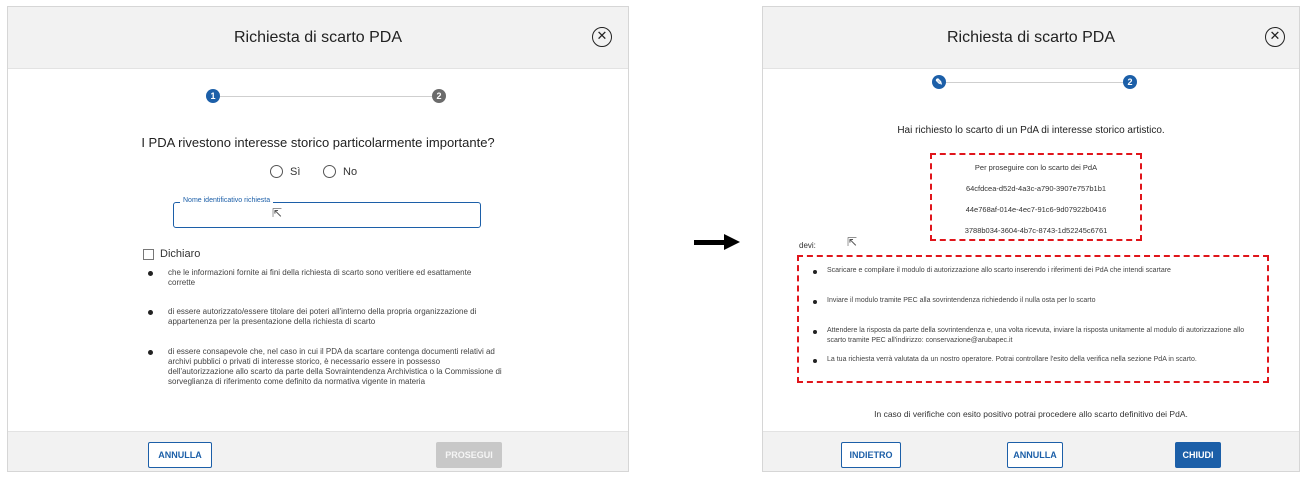  Describe the element at coordinates (327, 212) in the screenshot. I see `request-name-input: Nome identificativo richiesta ⇱` at that location.